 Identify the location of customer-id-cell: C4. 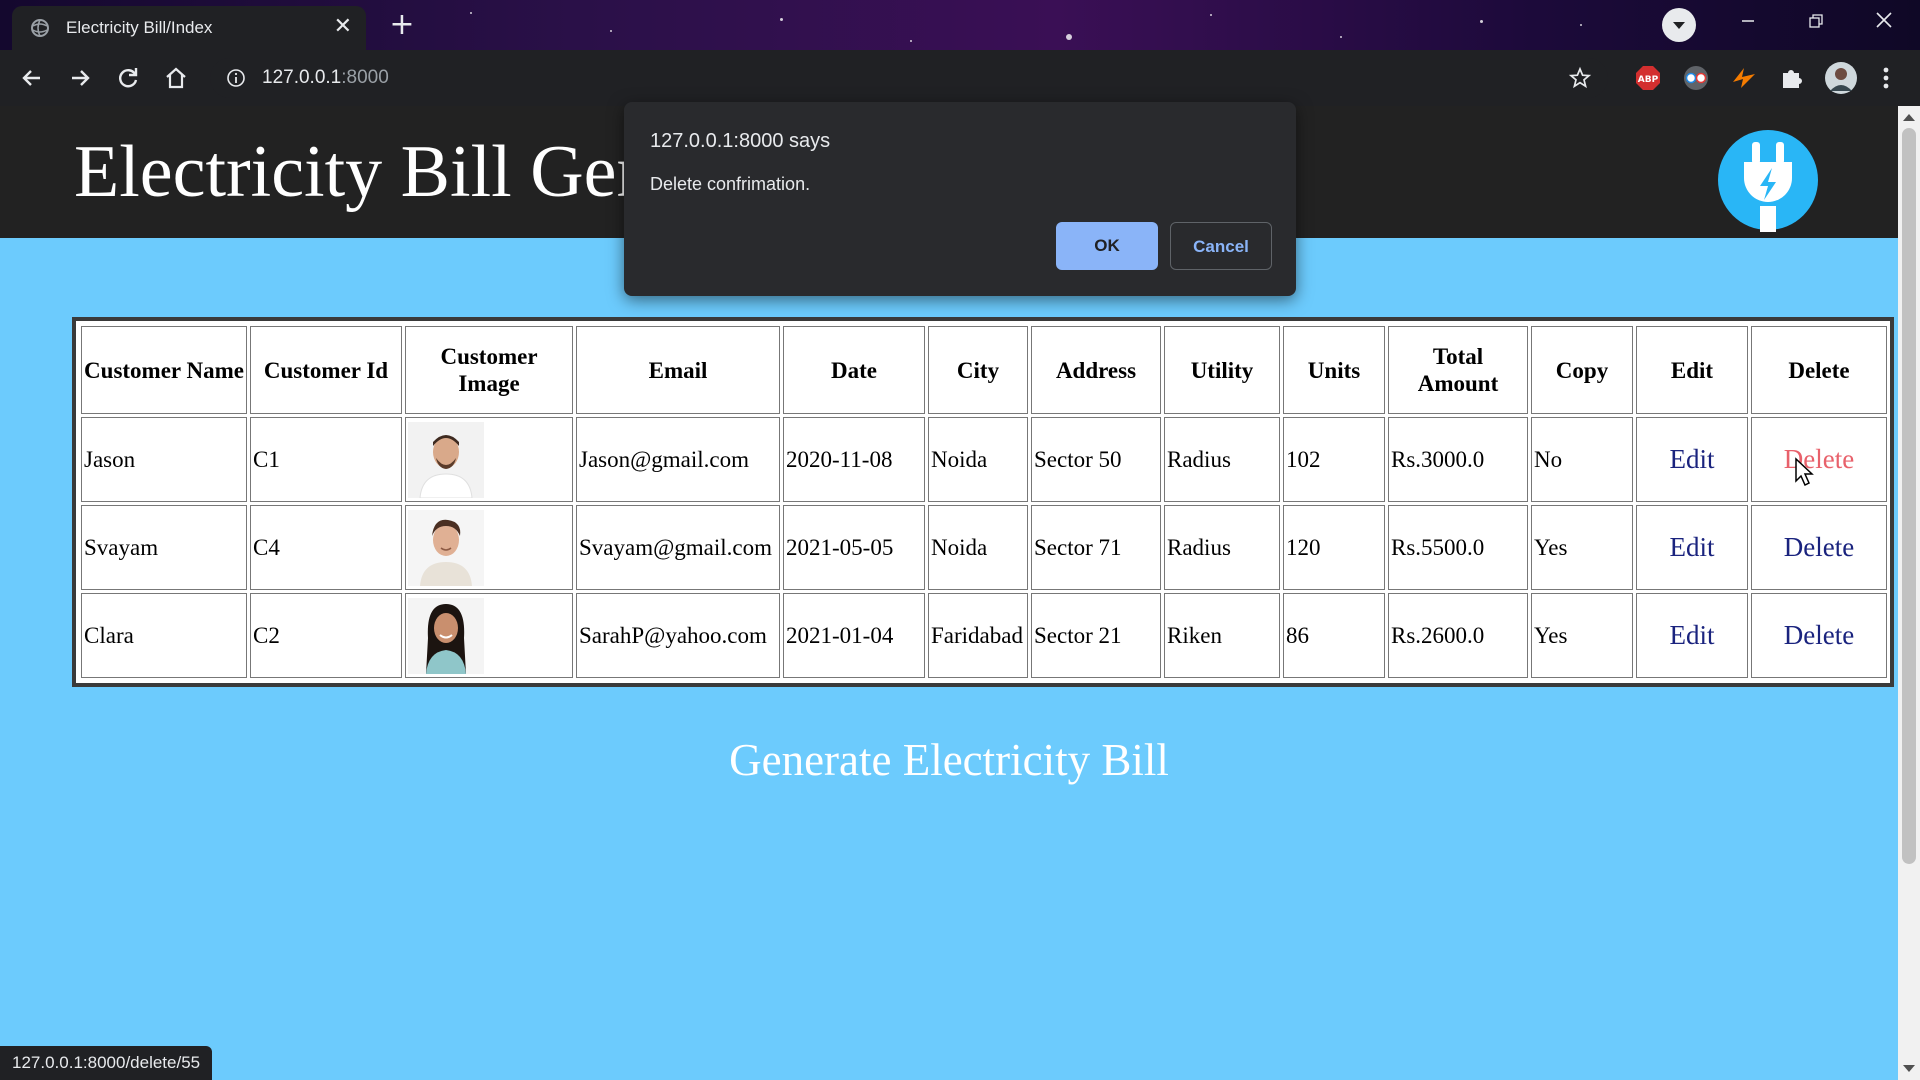
(326, 547).